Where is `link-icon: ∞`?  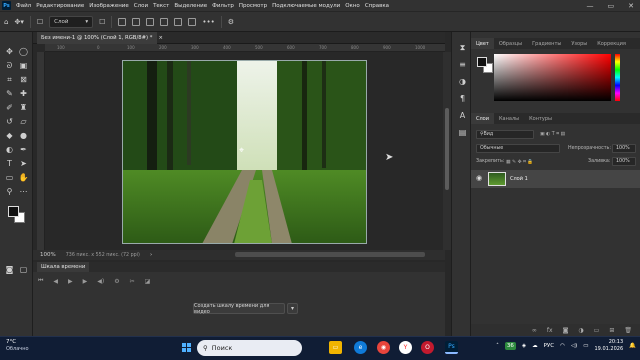 link-icon: ∞ is located at coordinates (534, 330).